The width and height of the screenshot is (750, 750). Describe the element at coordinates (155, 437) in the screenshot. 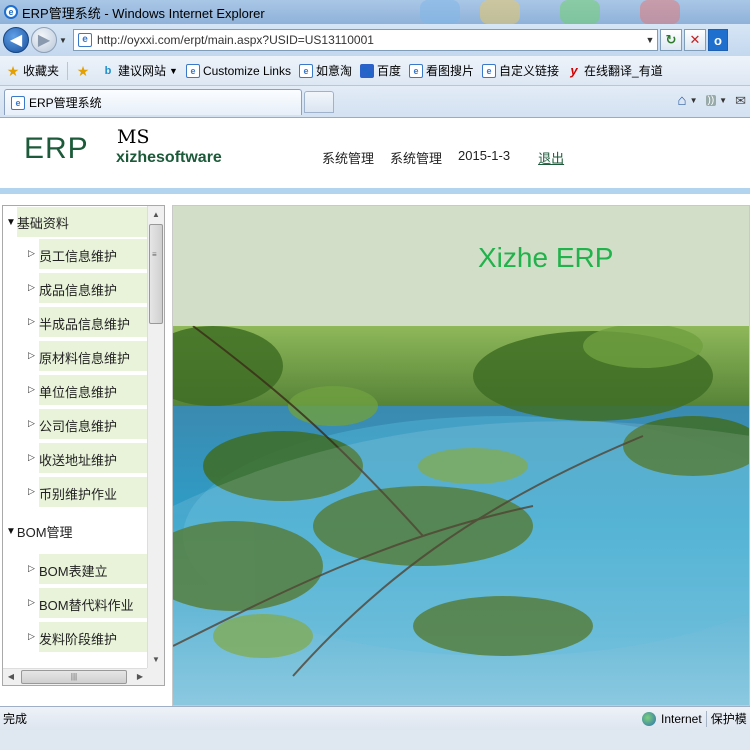

I see `menu-vertical-scrollbar: ▲ ≡ ▼` at that location.